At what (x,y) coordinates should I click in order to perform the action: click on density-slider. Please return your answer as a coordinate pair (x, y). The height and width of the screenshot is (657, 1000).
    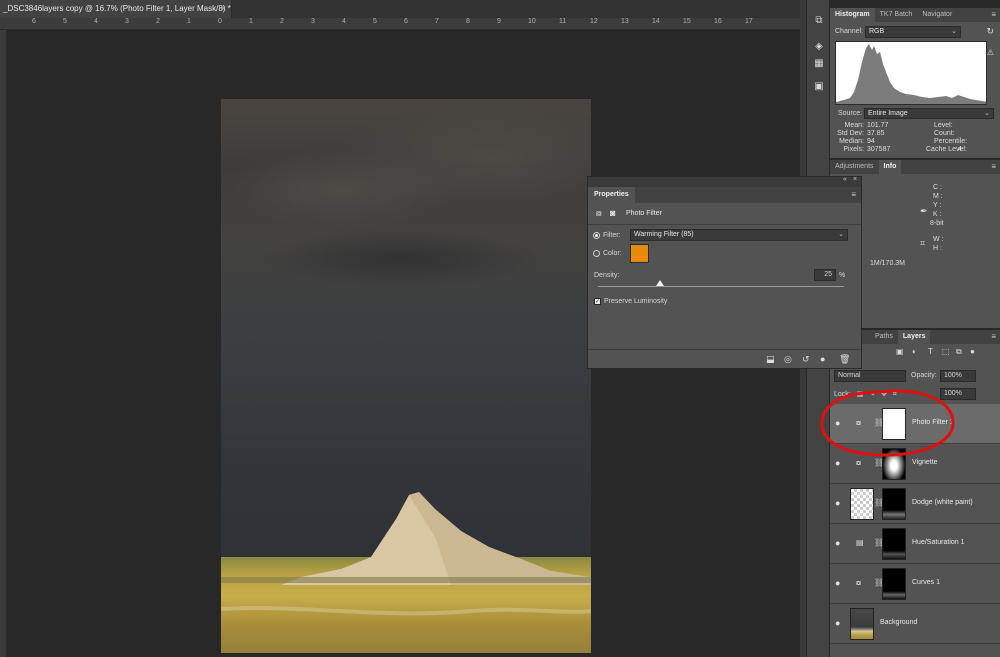
    Looking at the image, I should click on (721, 286).